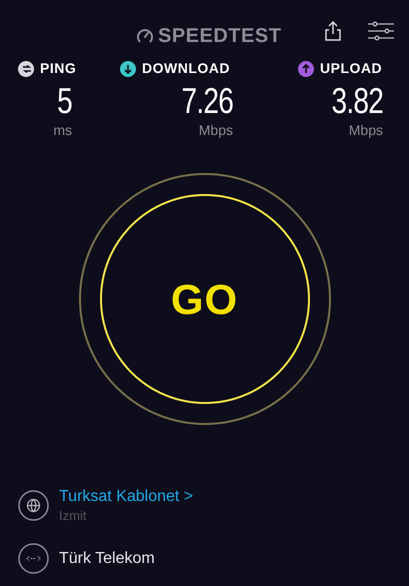  I want to click on metric-unit: ms, so click(62, 130).